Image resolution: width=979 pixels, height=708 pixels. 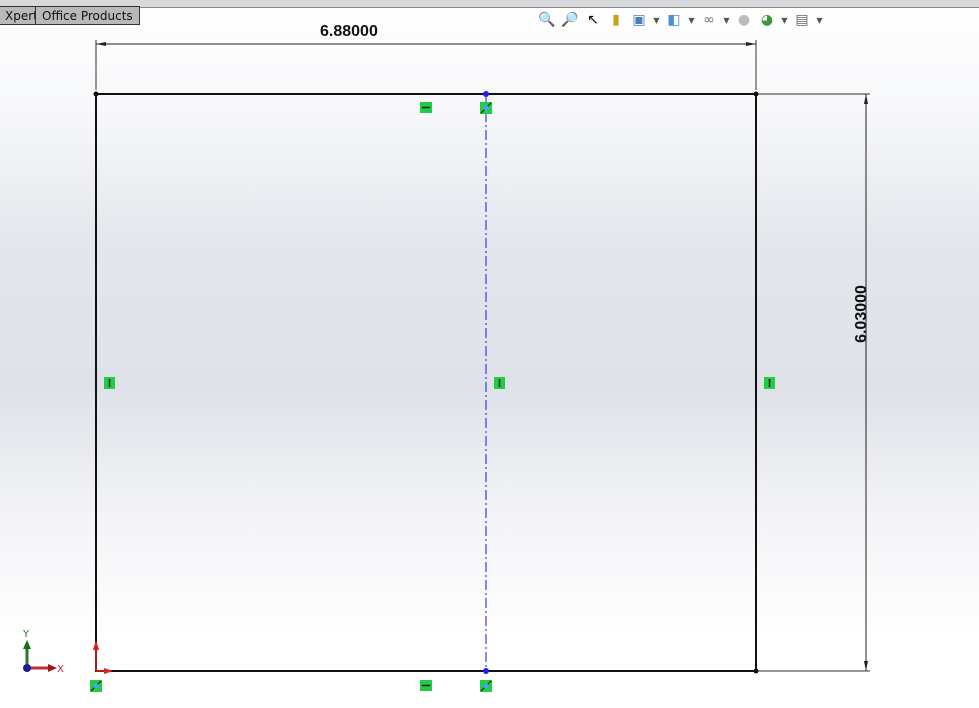 I want to click on sketch-origin, so click(x=103, y=657).